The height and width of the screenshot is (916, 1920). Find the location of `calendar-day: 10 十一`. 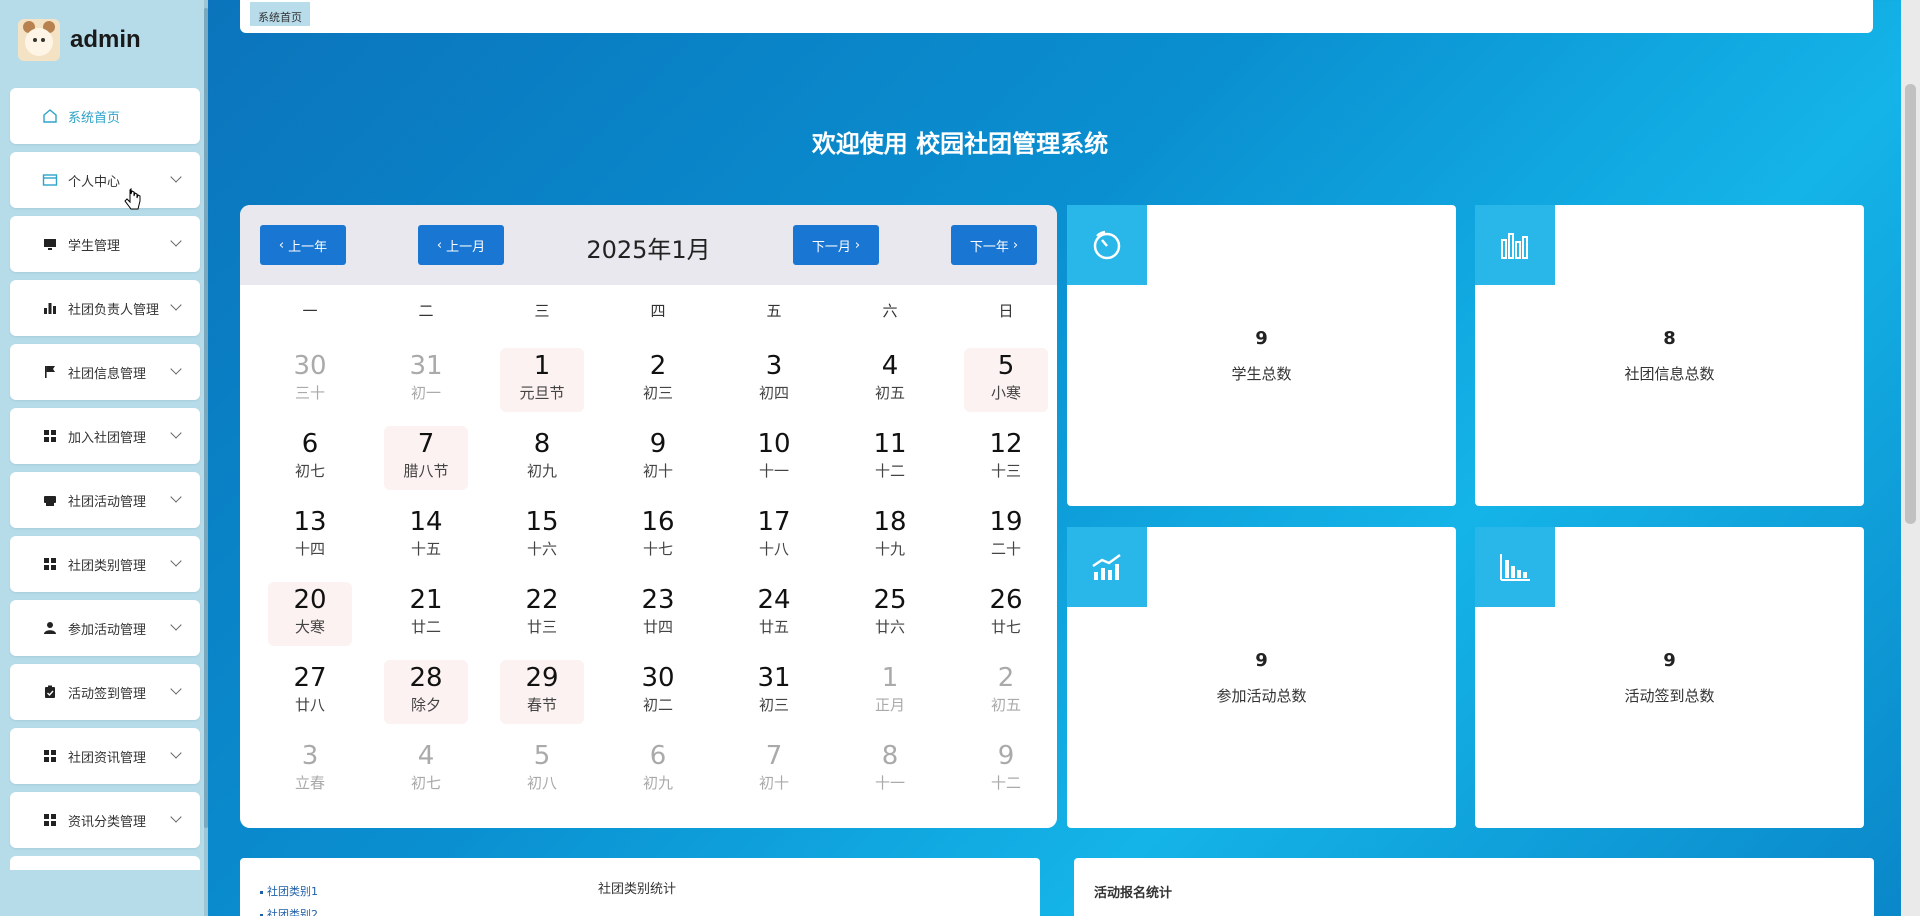

calendar-day: 10 十一 is located at coordinates (774, 458).